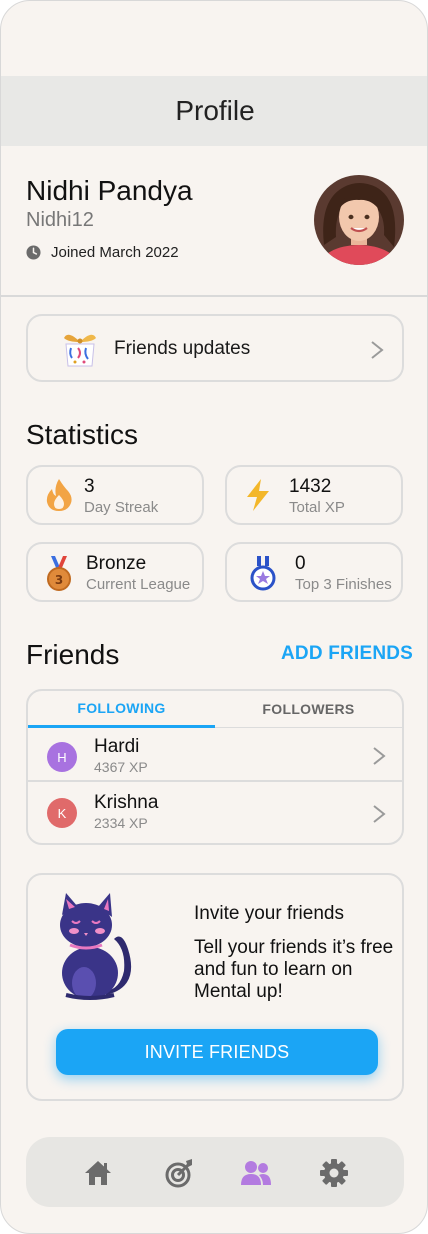 This screenshot has height=1234, width=428. Describe the element at coordinates (317, 507) in the screenshot. I see `stat-label: Total XP` at that location.